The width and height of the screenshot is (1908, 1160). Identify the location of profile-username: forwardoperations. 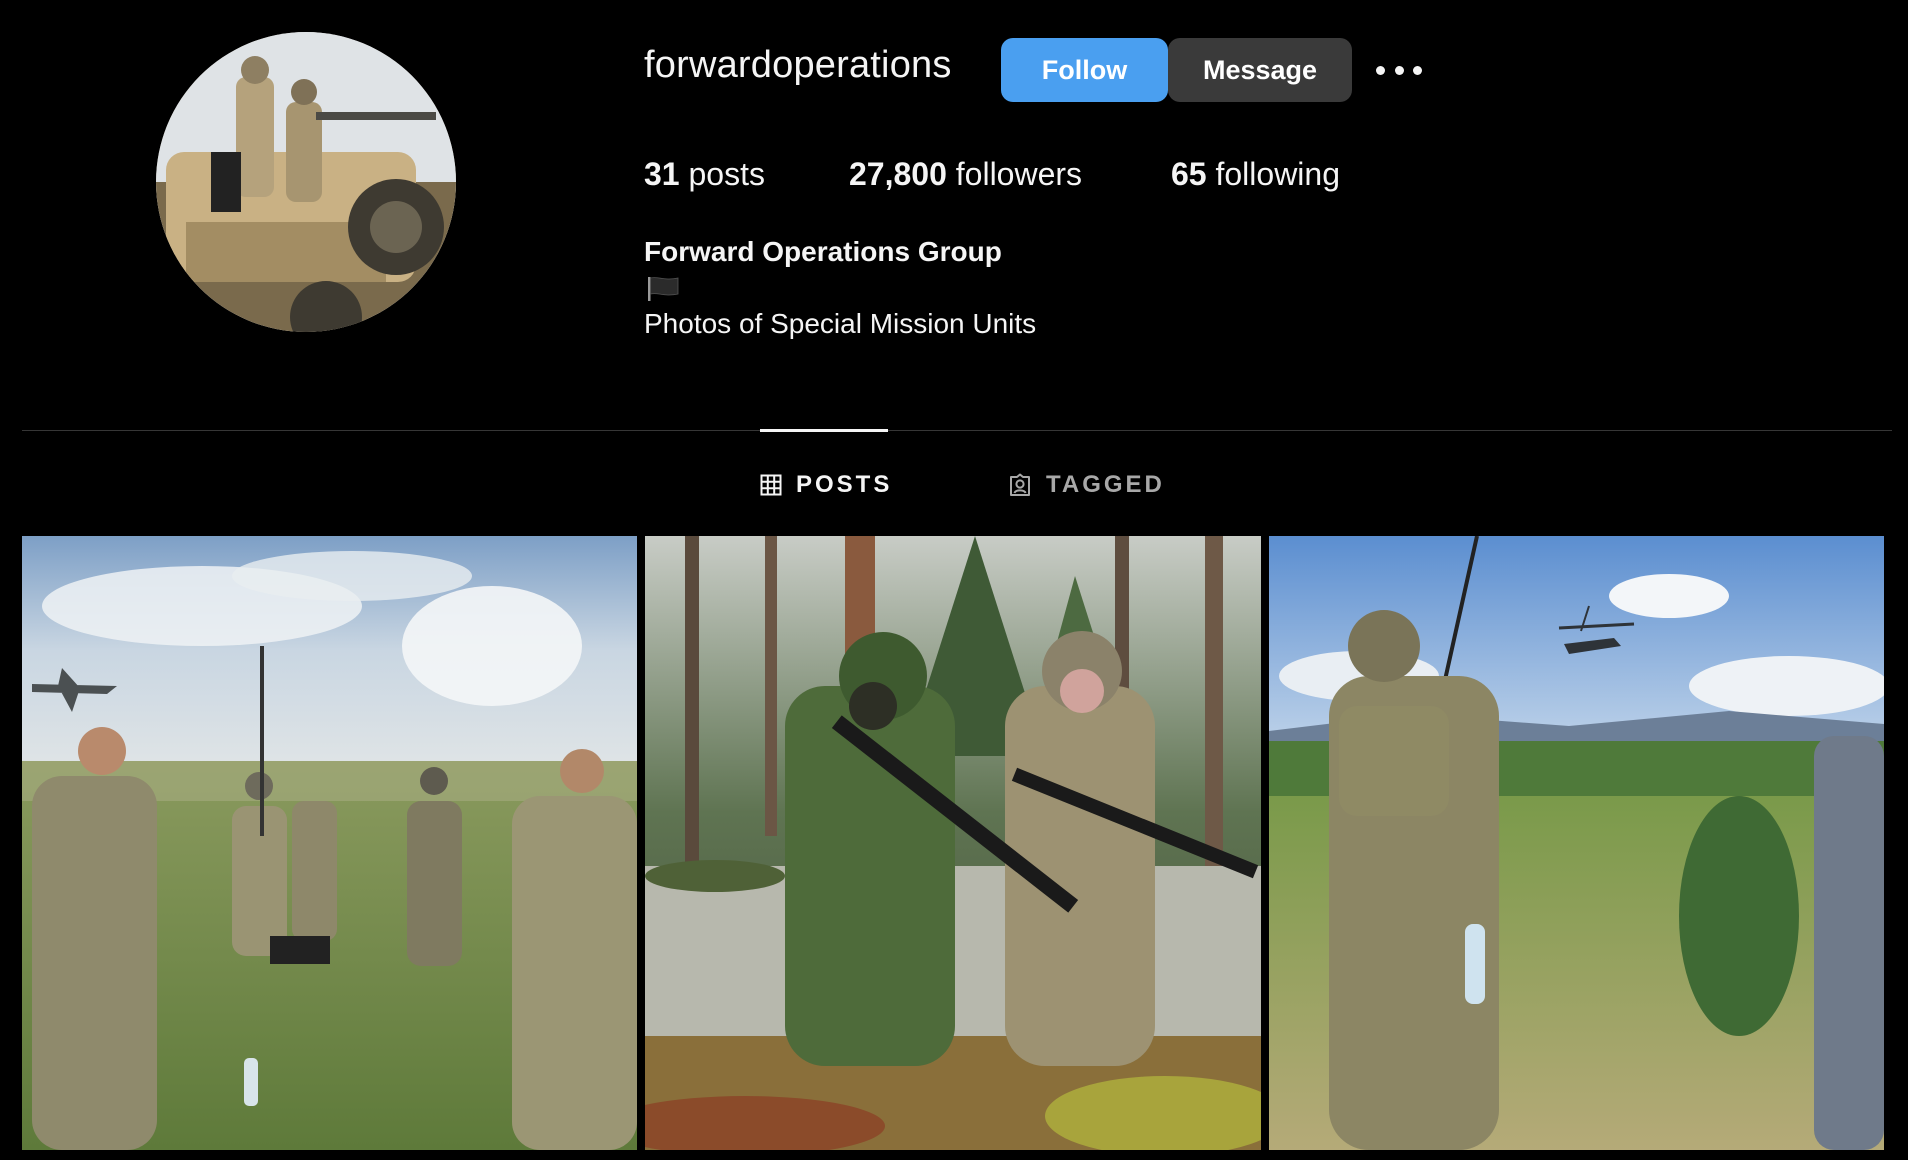
(798, 65).